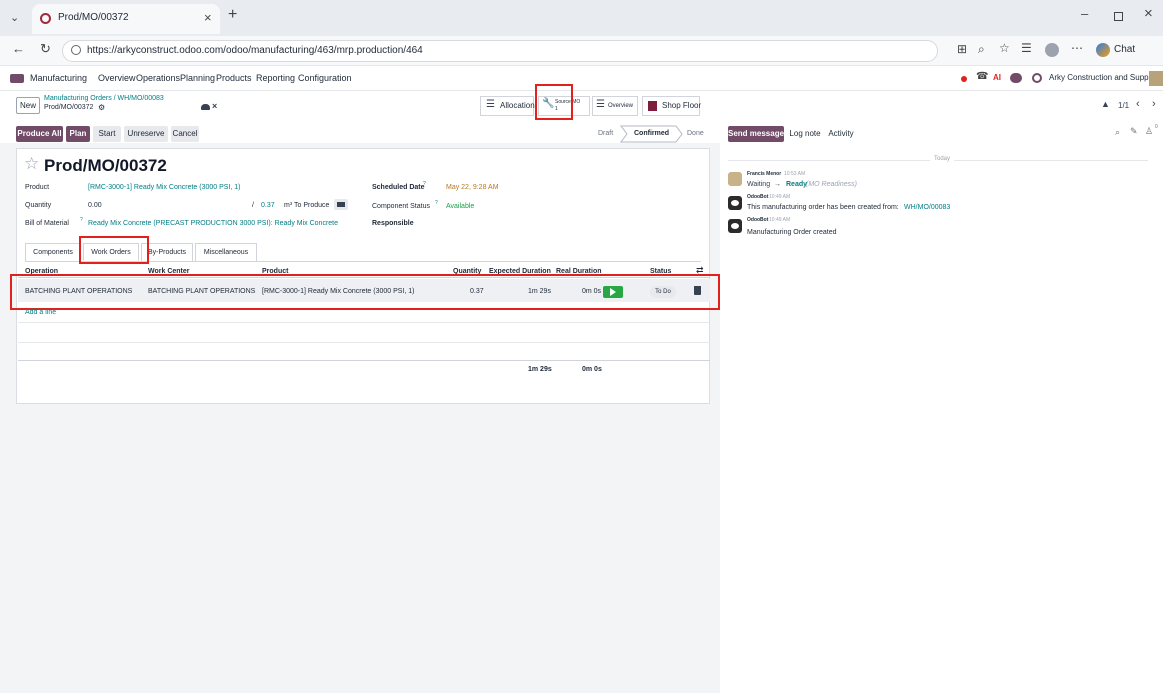  What do you see at coordinates (841, 134) in the screenshot?
I see `activity-button: Activity` at bounding box center [841, 134].